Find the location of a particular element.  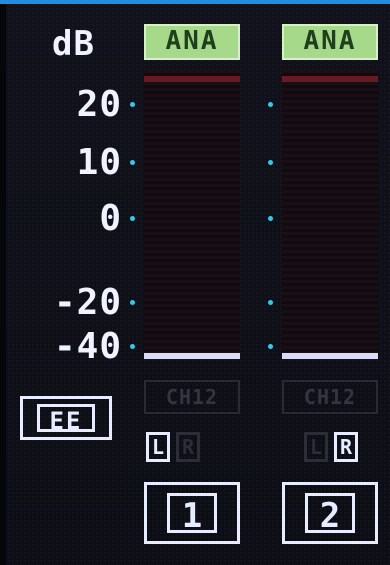

level-bar-ch2 is located at coordinates (330, 356).